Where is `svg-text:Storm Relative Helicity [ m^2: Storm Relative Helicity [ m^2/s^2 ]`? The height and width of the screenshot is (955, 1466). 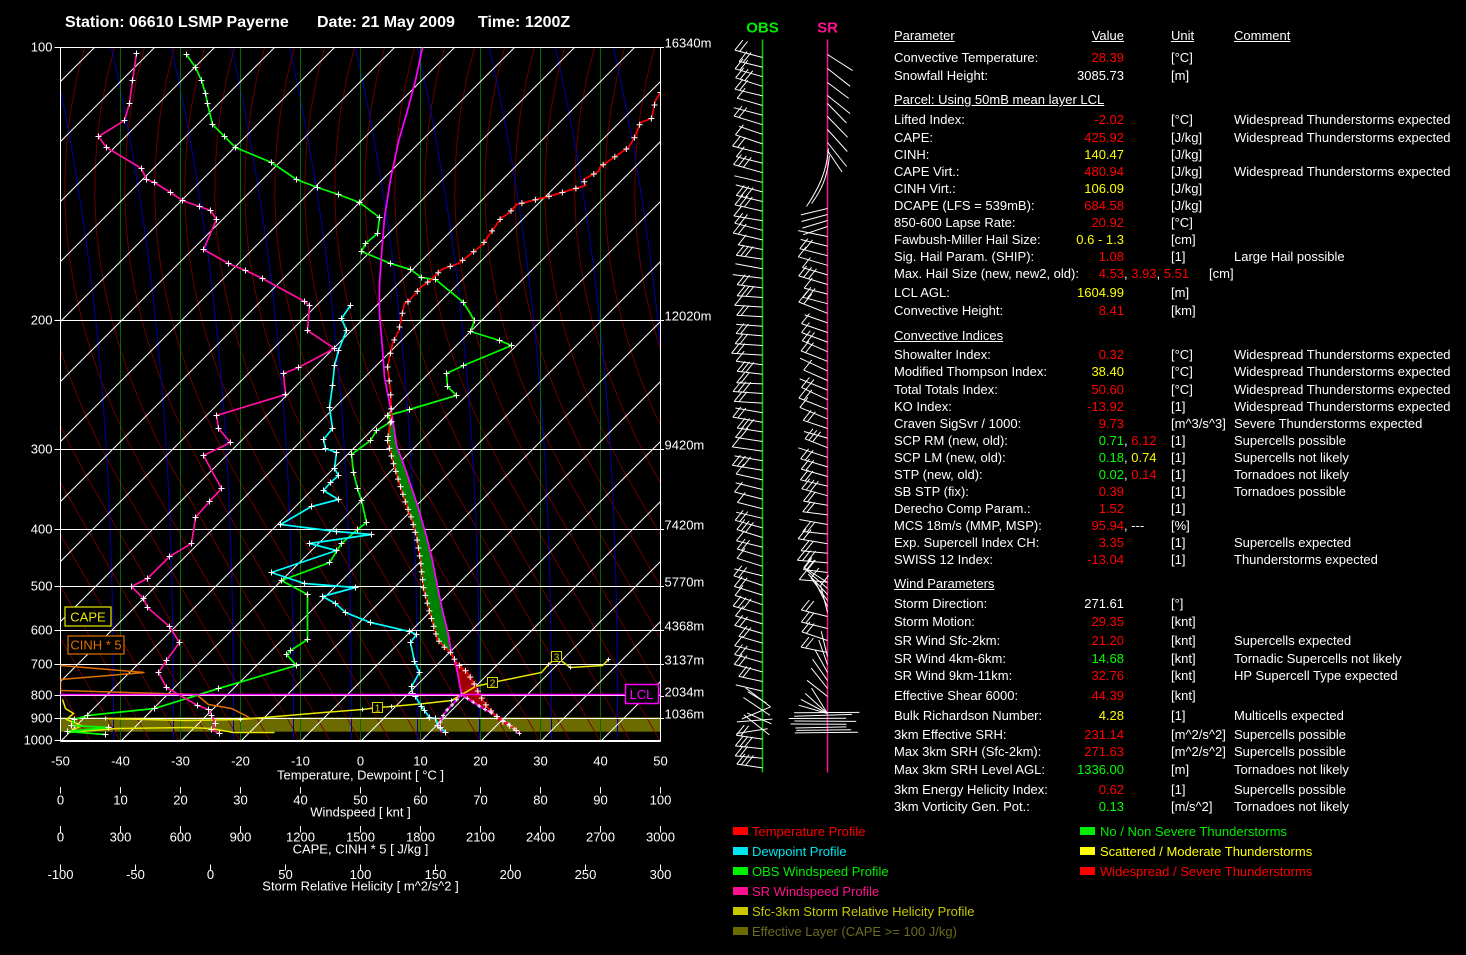
svg-text:Storm Relative Helicity [ m^2: Storm Relative Helicity [ m^2/s^2 ] is located at coordinates (360, 886).